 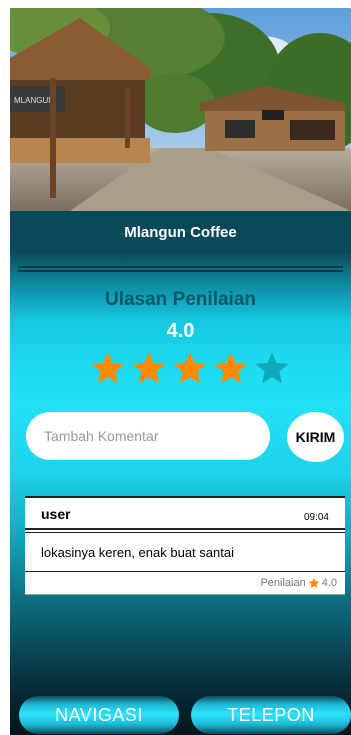 I want to click on comment-rating: Penilaian 4.0, so click(x=185, y=583).